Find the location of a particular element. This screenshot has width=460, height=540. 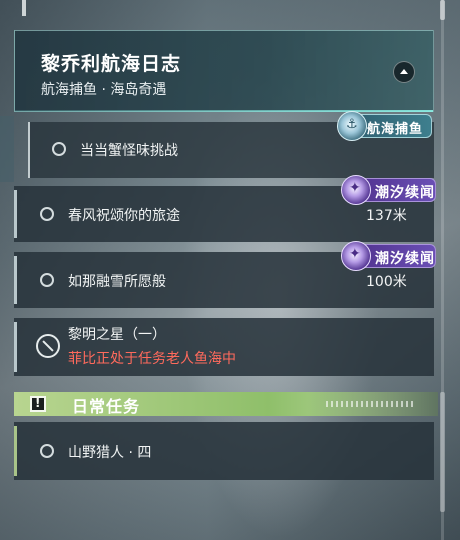

group-side-stub is located at coordinates (7, 149).